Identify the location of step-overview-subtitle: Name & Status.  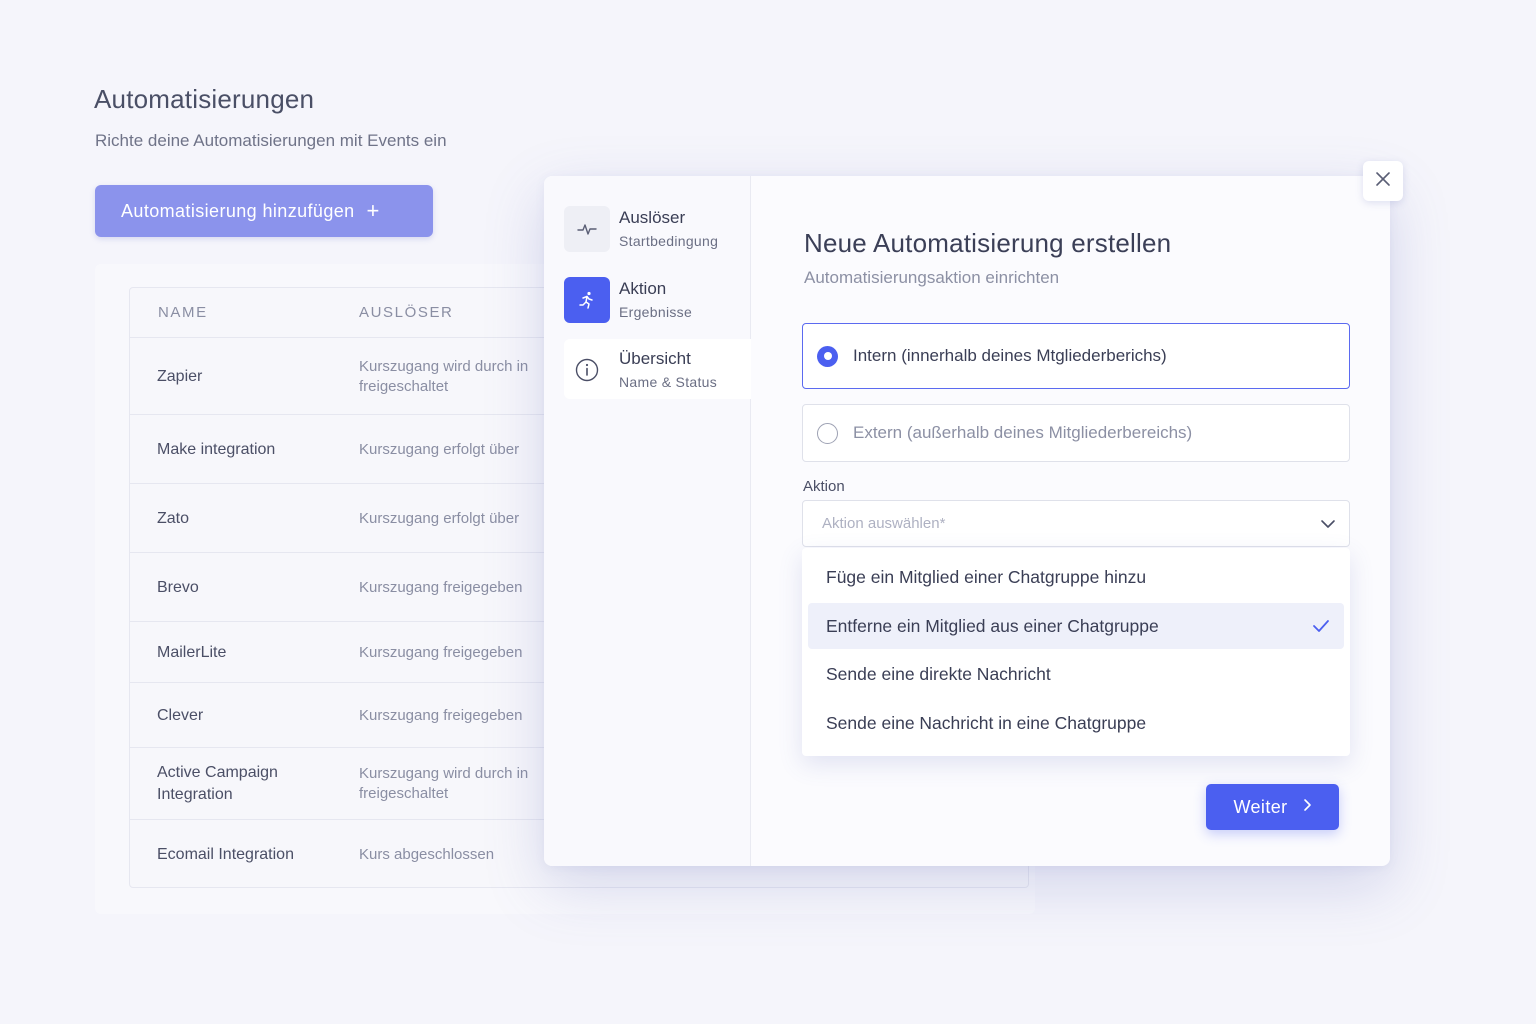
(668, 382).